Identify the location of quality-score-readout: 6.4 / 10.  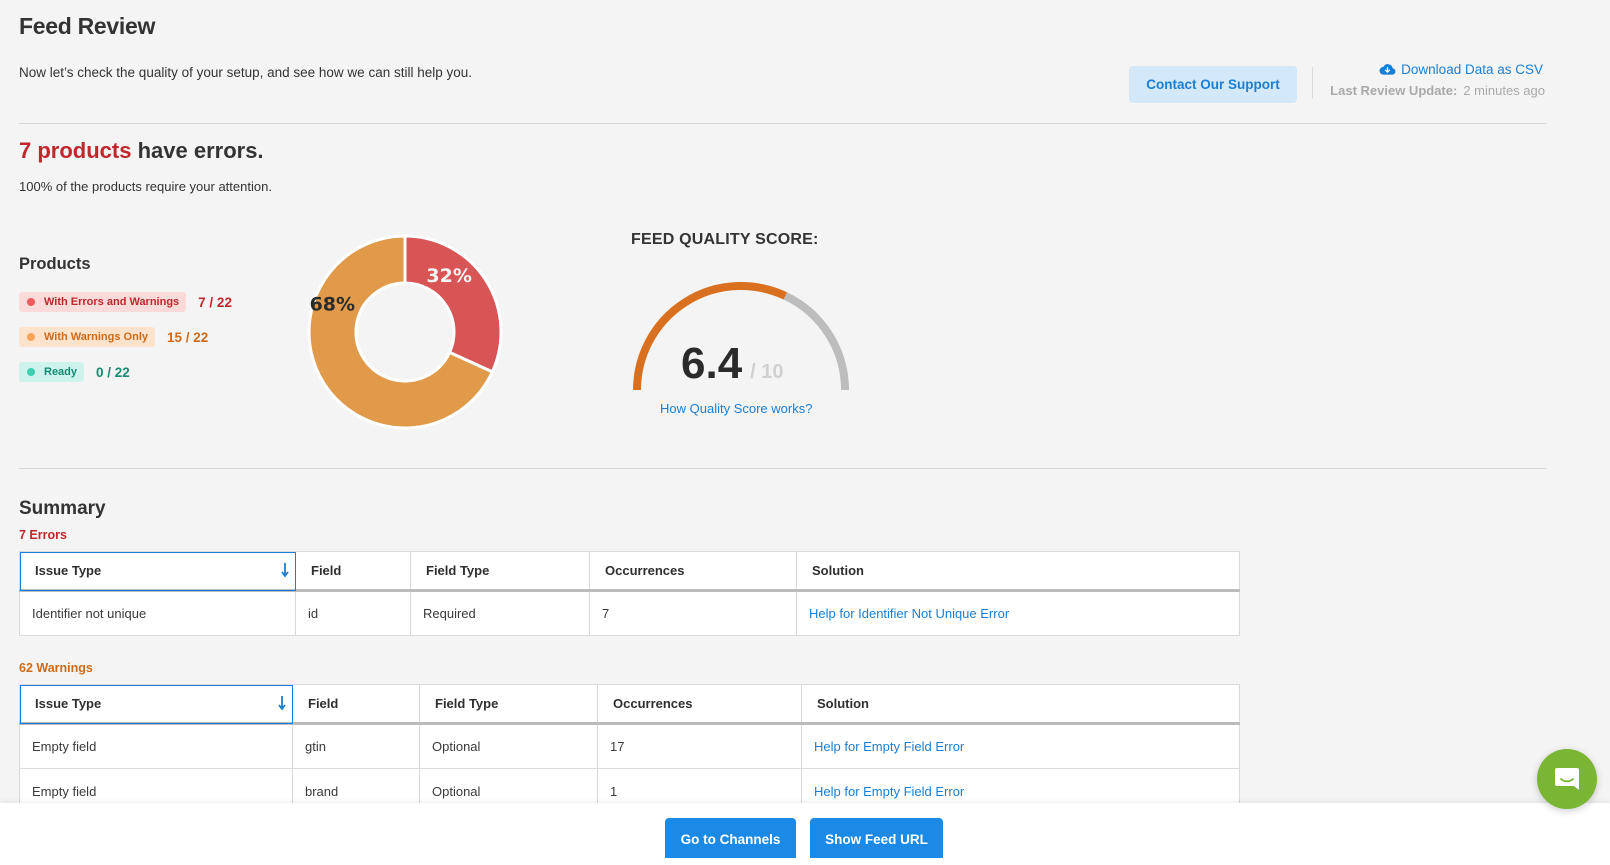
(732, 364).